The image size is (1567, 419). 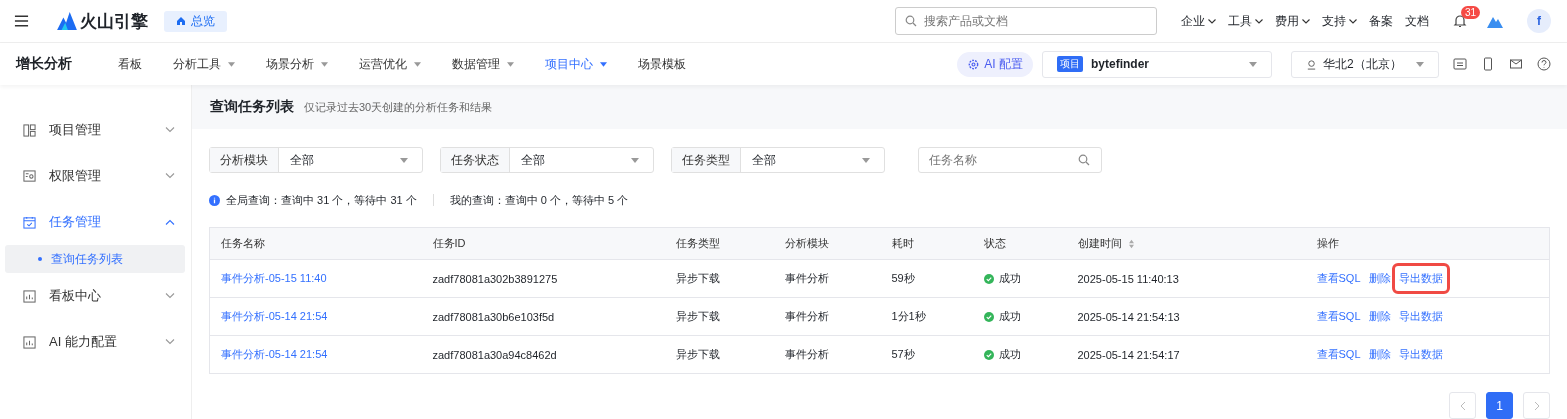 What do you see at coordinates (170, 222) in the screenshot?
I see `chevron-up-icon` at bounding box center [170, 222].